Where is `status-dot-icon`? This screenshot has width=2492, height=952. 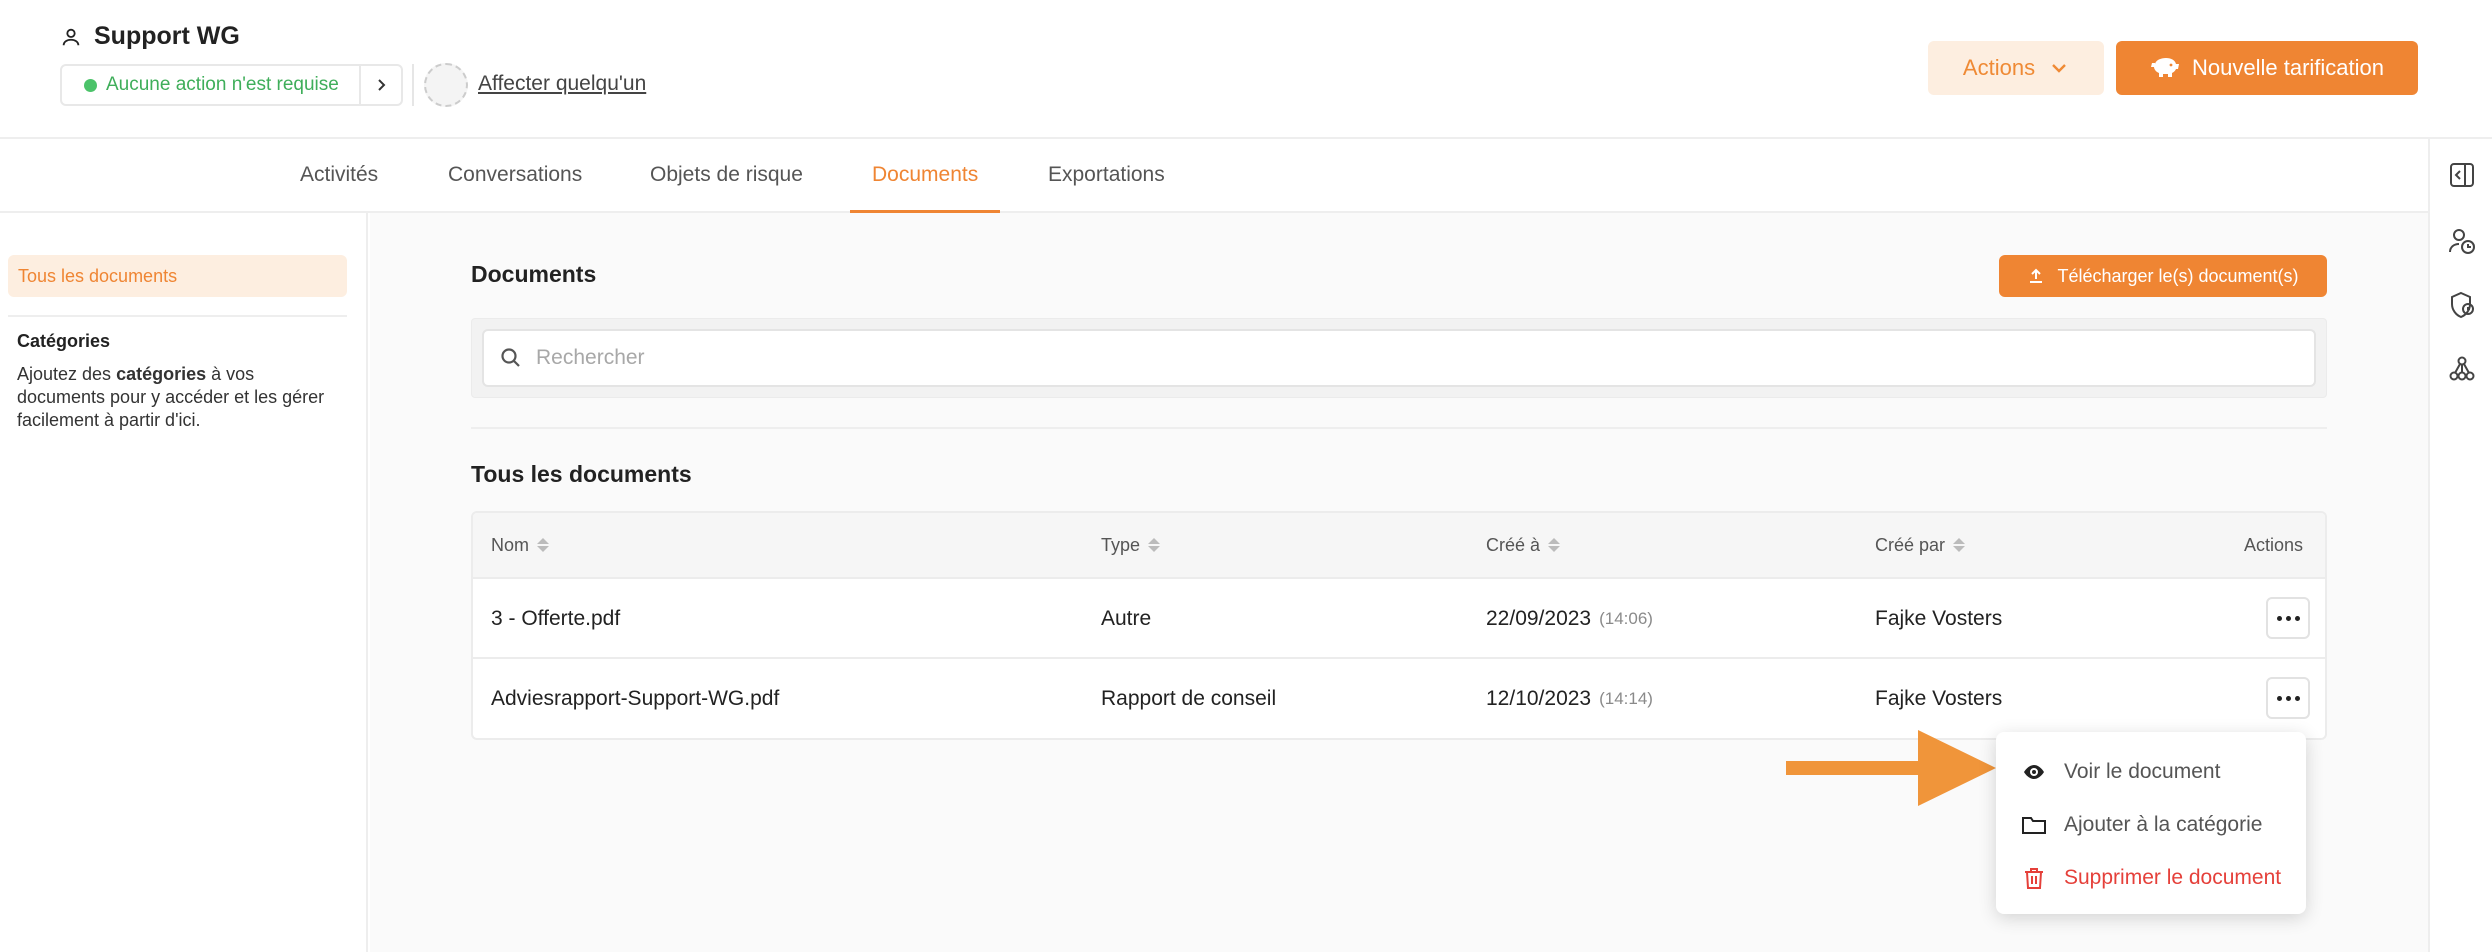 status-dot-icon is located at coordinates (90, 85).